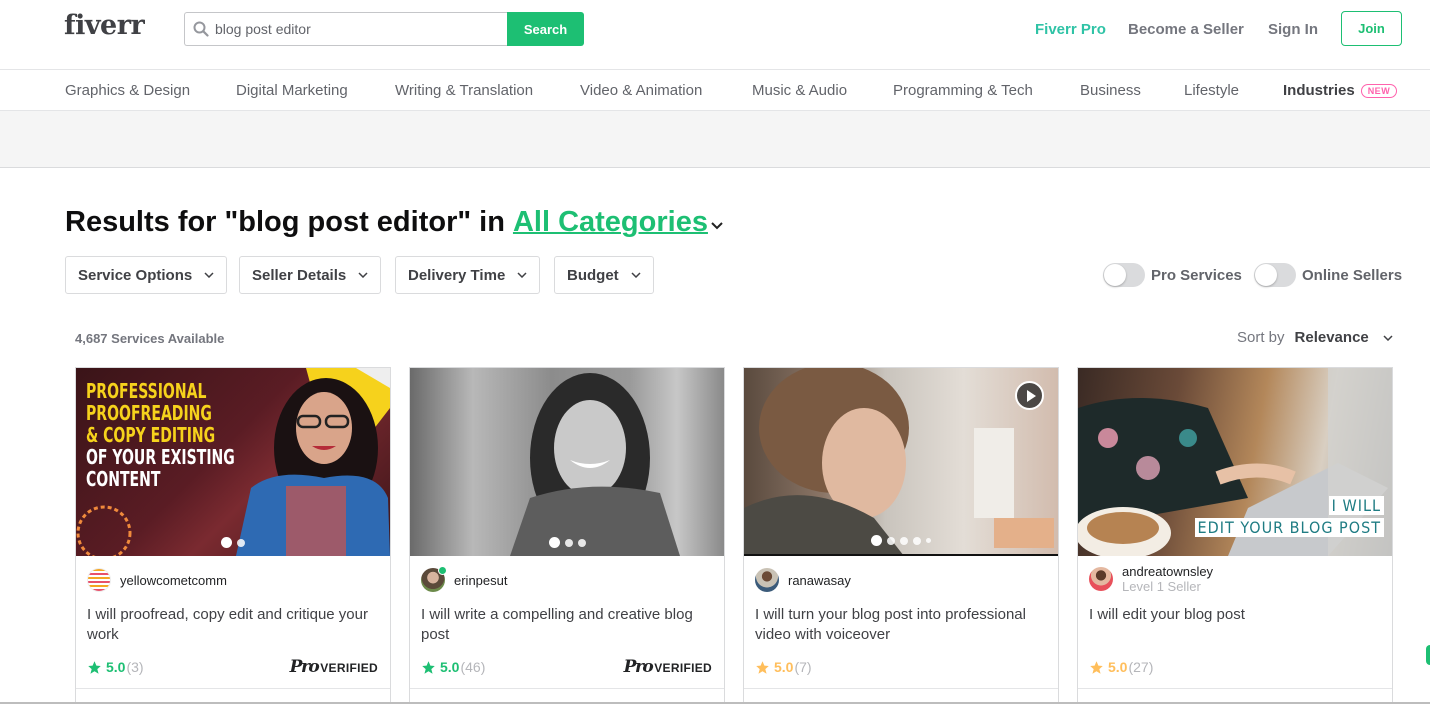  I want to click on promo-banner, so click(715, 139).